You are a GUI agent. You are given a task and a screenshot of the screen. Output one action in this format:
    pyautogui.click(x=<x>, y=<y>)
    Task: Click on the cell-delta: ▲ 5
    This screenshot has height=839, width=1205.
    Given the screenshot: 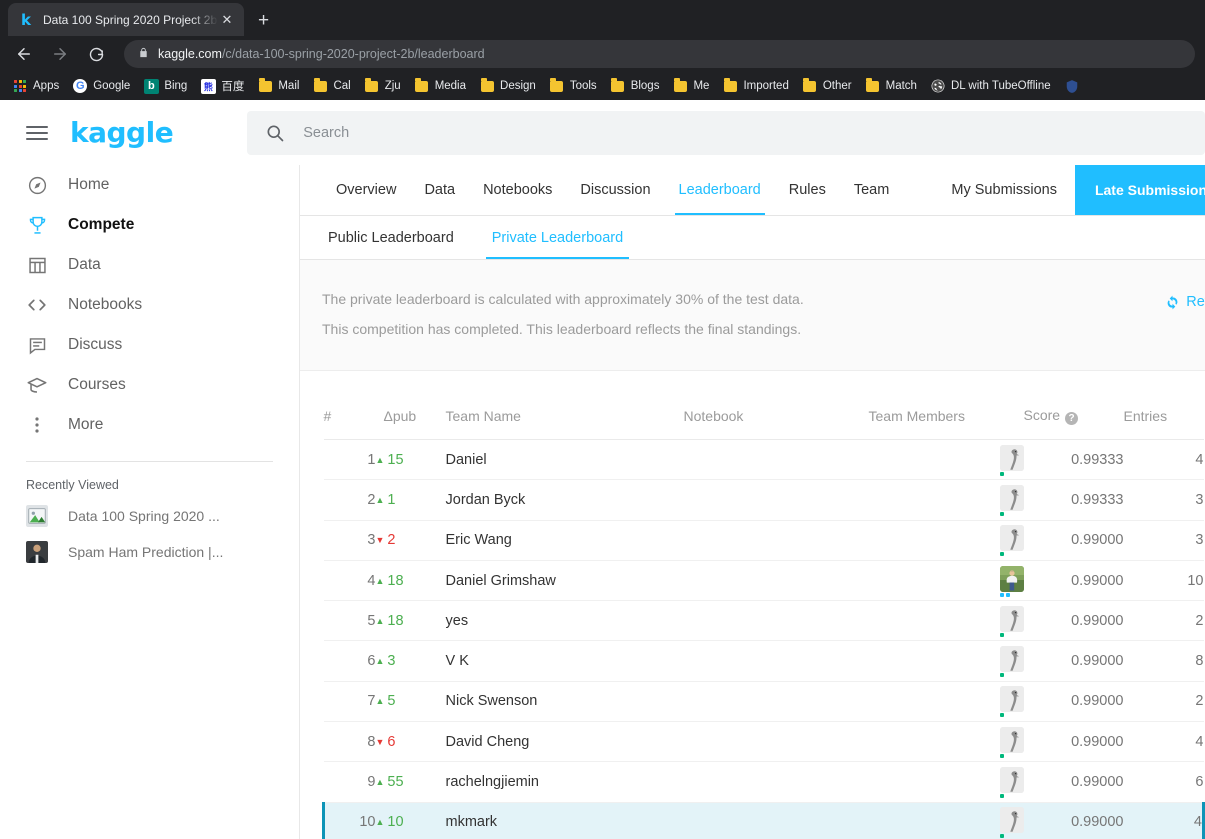 What is the action you would take?
    pyautogui.click(x=410, y=702)
    